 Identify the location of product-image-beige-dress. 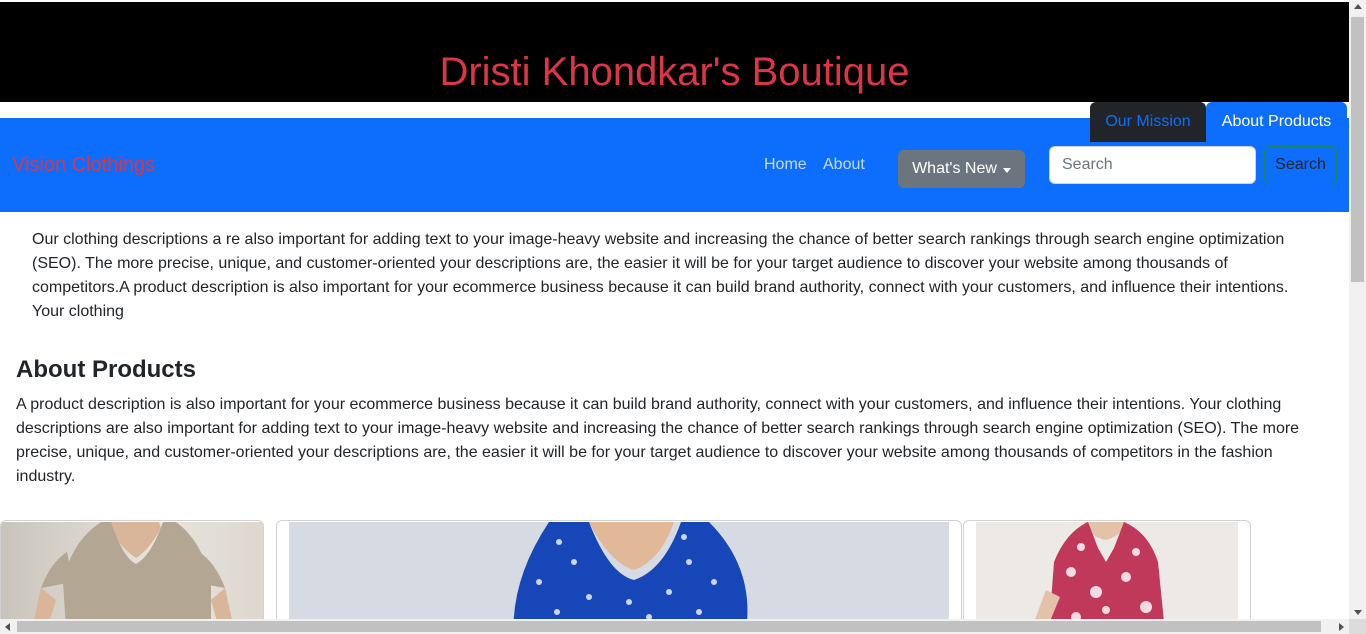
(132, 570).